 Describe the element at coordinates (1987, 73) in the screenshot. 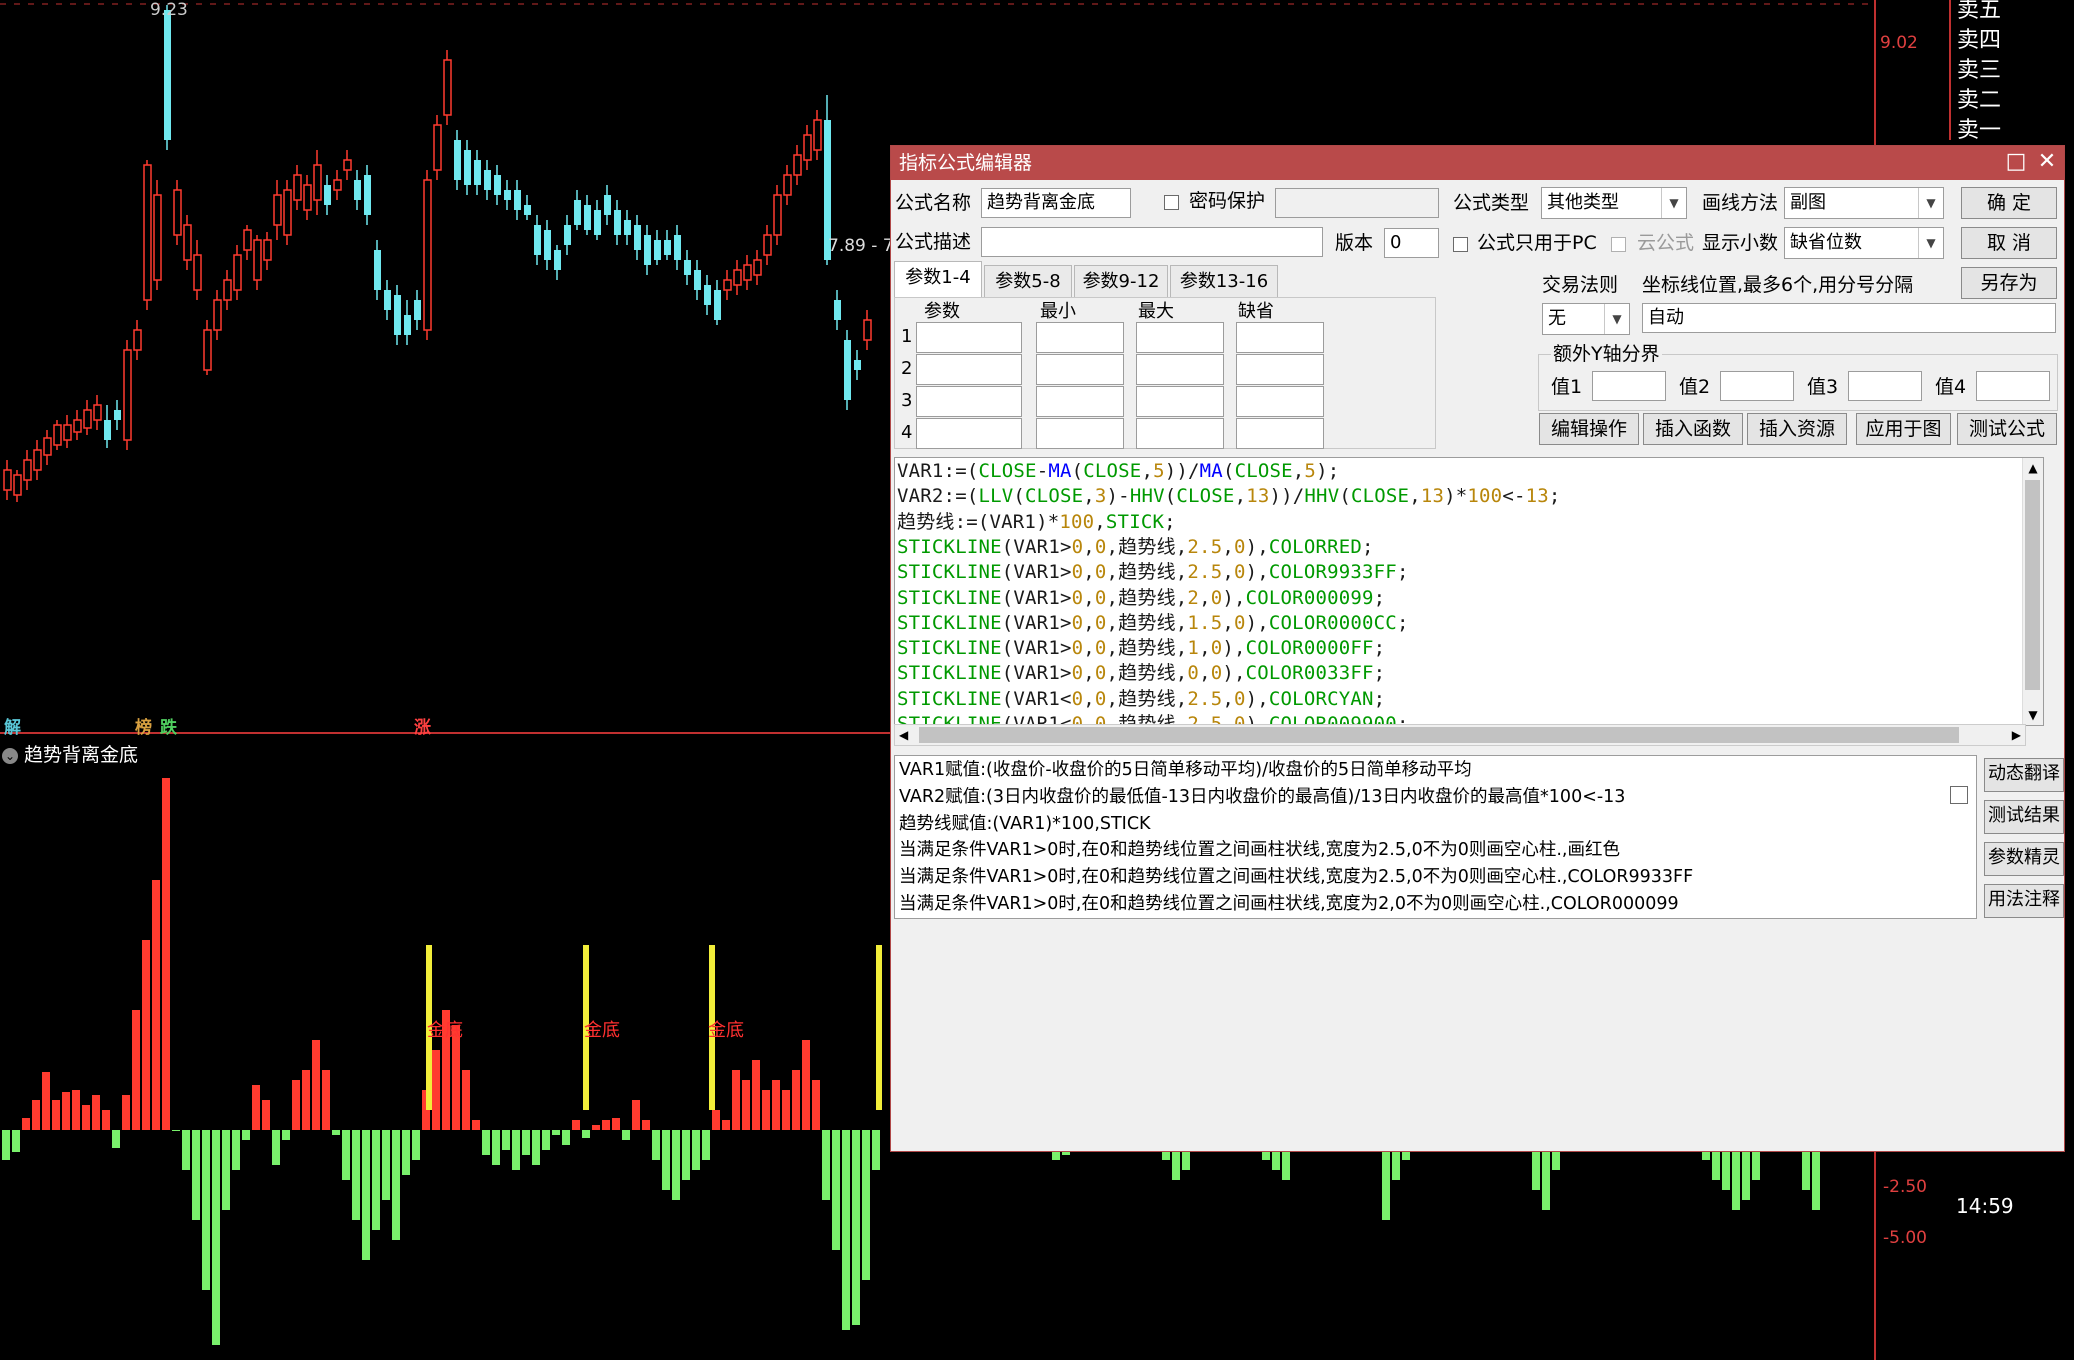

I see `order-book: 卖五 卖四 卖三 卖二 卖一` at that location.